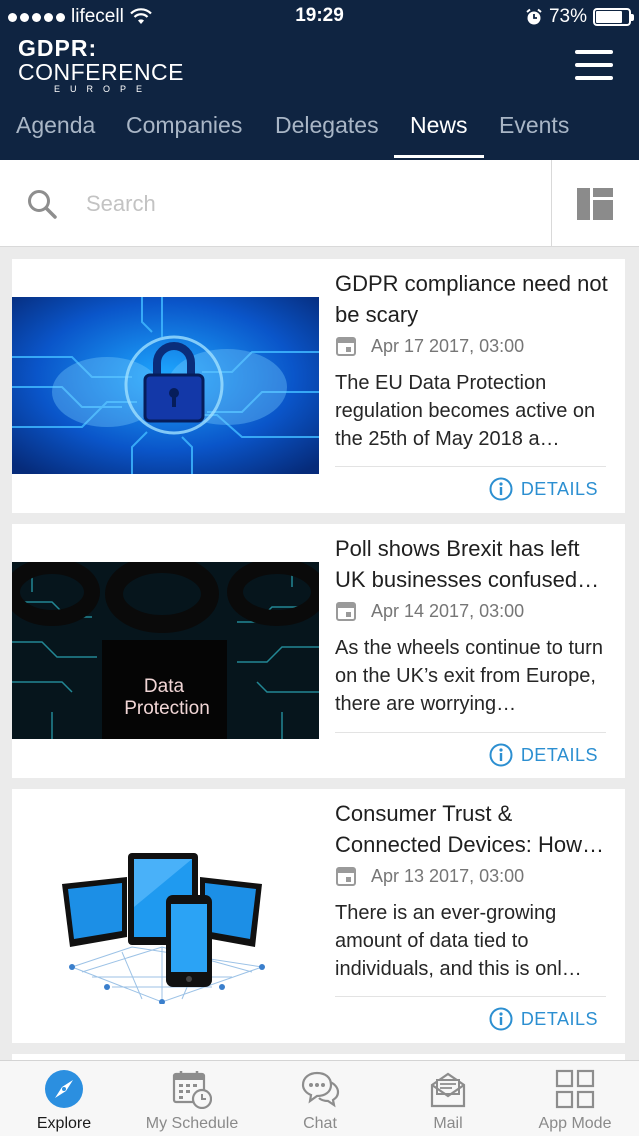  I want to click on mail-icon, so click(448, 1090).